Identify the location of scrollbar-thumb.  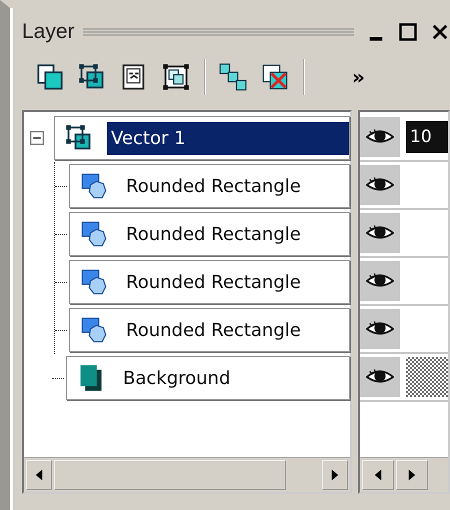
(170, 475).